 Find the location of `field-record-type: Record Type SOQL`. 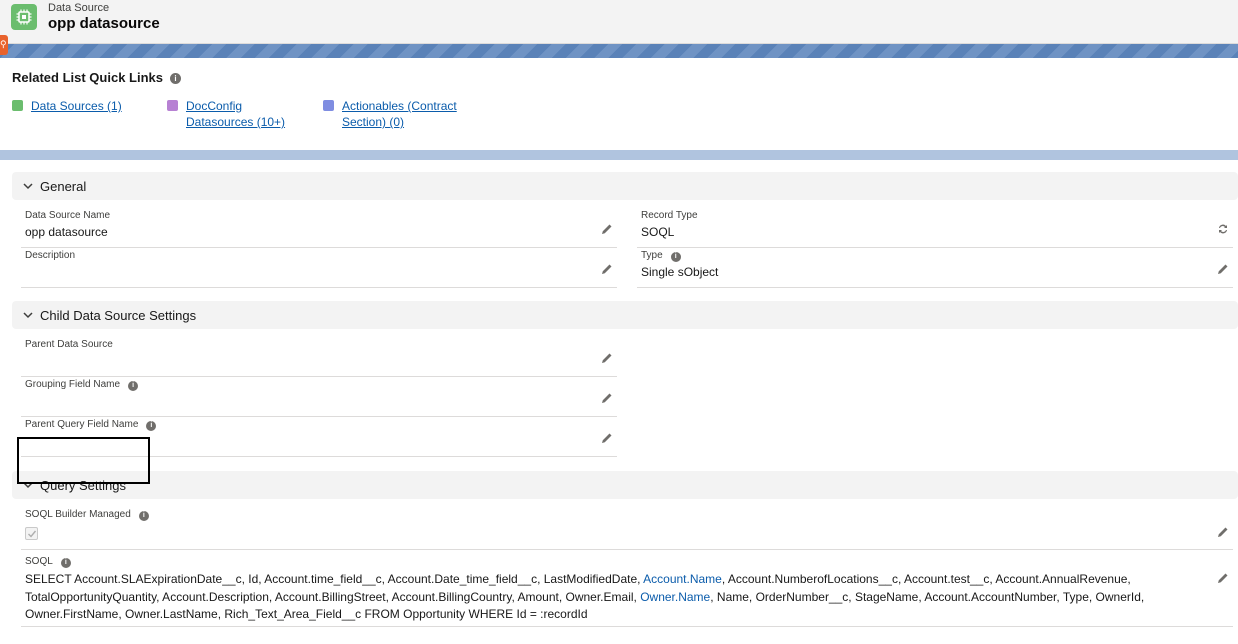

field-record-type: Record Type SOQL is located at coordinates (935, 228).